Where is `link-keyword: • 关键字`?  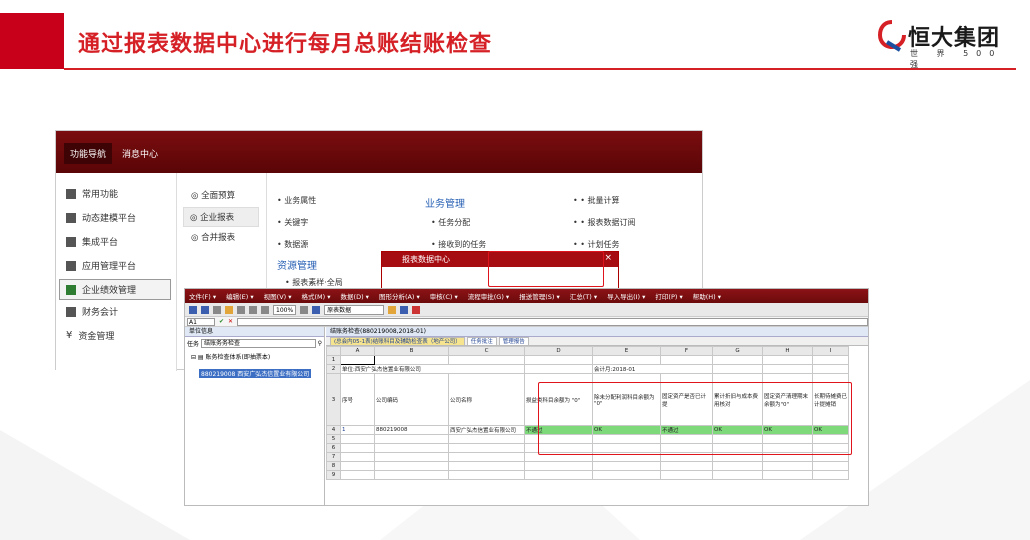 link-keyword: • 关键字 is located at coordinates (292, 222).